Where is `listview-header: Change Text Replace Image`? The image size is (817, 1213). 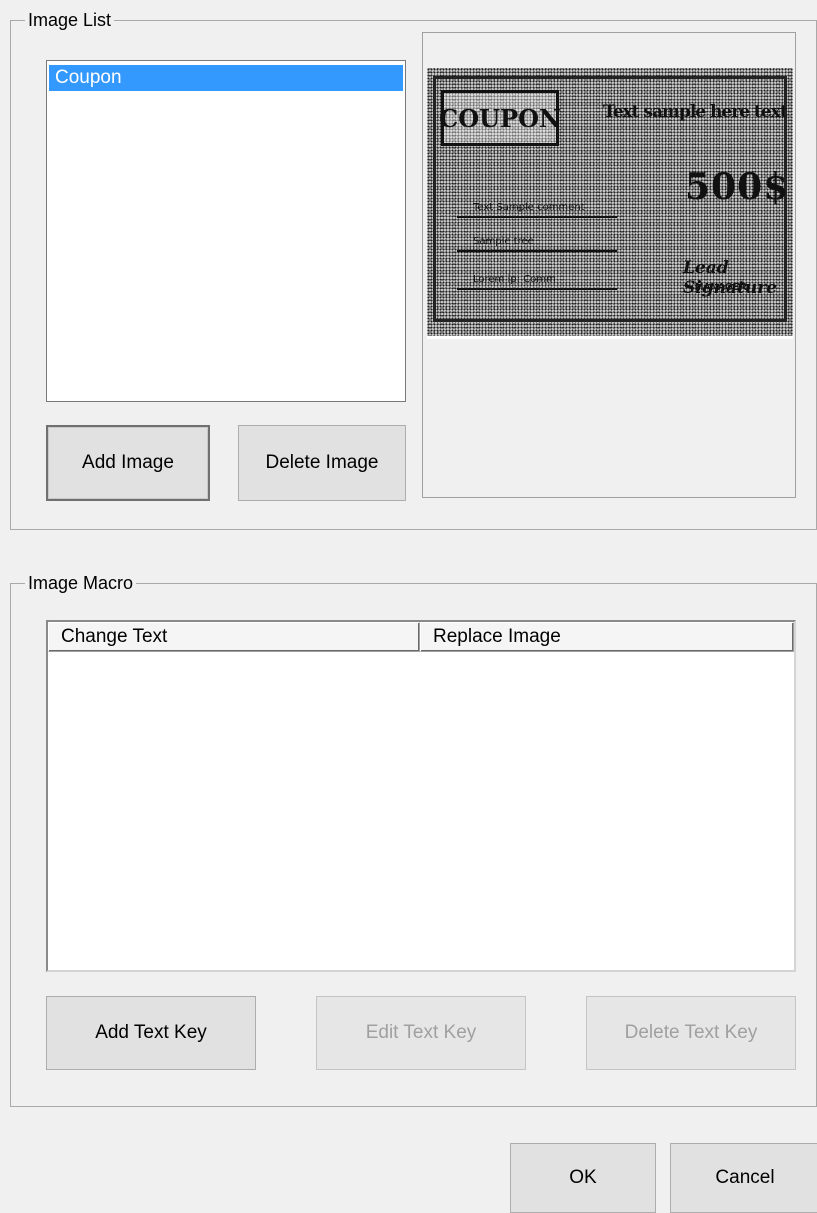 listview-header: Change Text Replace Image is located at coordinates (421, 637).